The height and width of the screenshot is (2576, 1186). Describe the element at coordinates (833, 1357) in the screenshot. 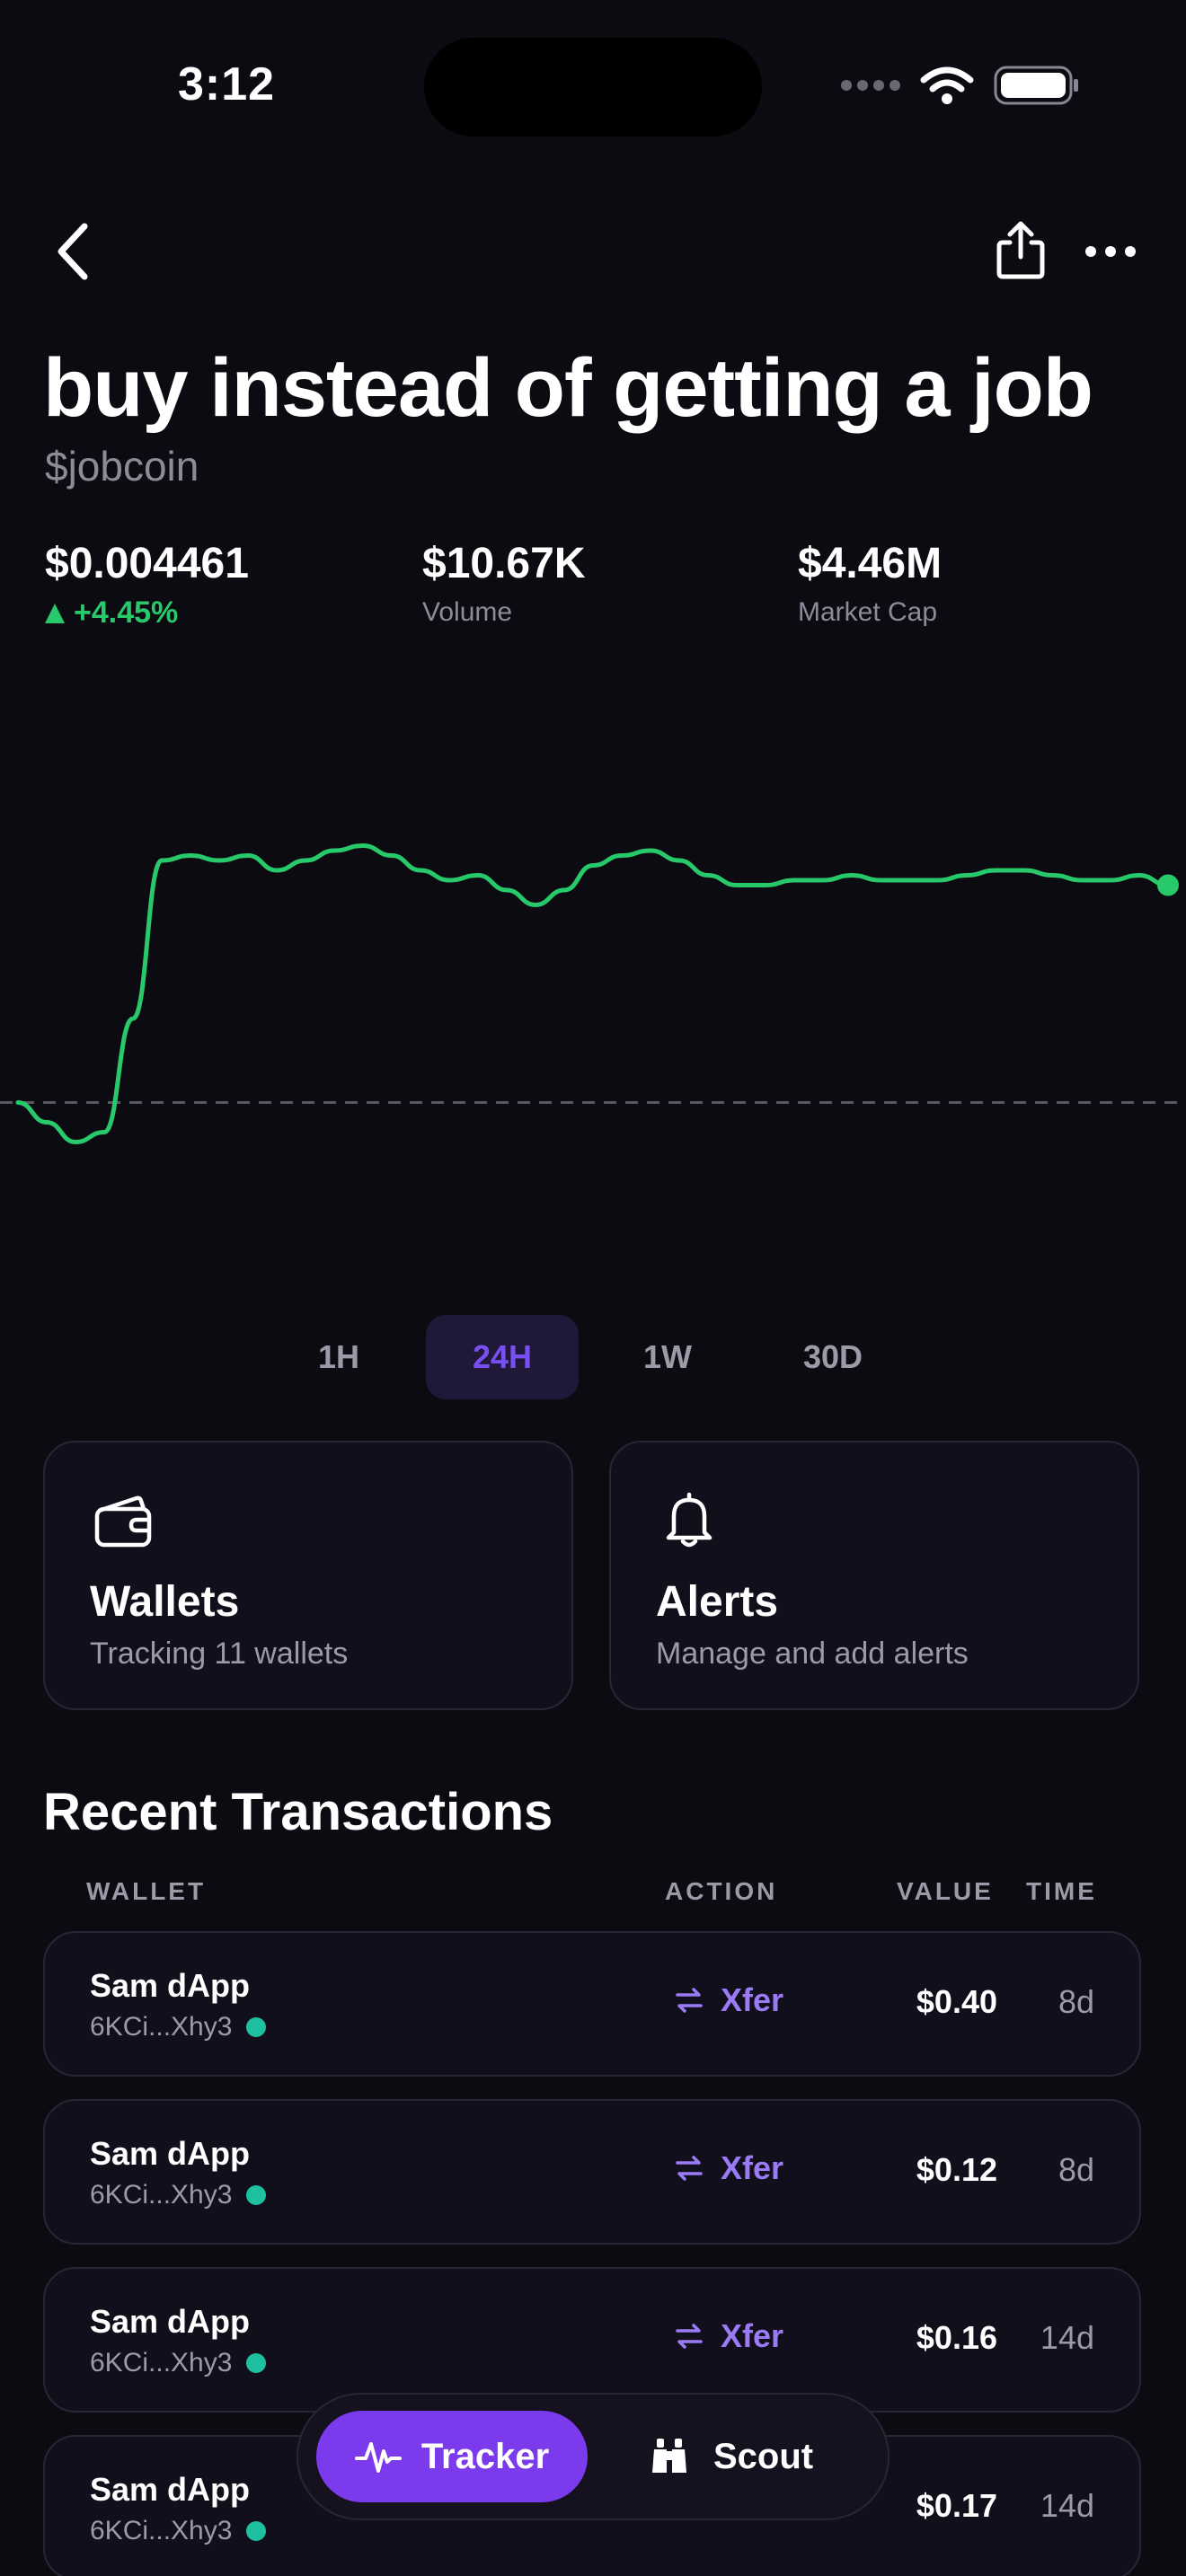

I see `range-tab-30d: 30D` at that location.